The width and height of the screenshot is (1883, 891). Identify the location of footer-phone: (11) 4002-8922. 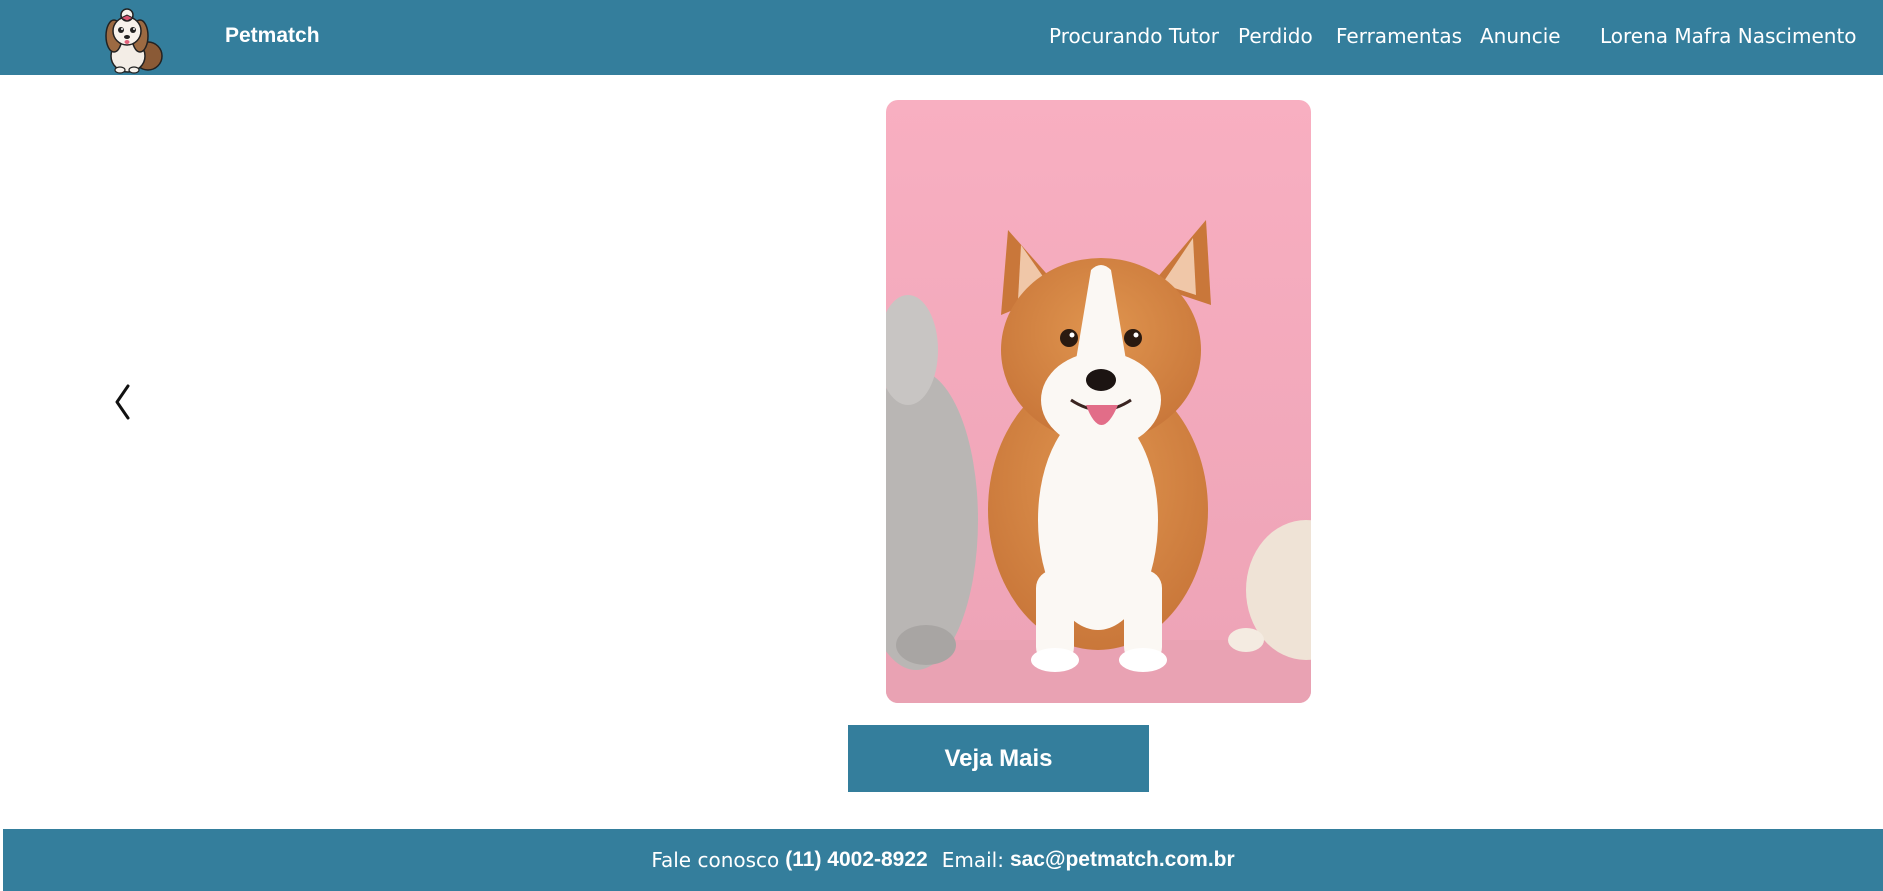
(856, 860).